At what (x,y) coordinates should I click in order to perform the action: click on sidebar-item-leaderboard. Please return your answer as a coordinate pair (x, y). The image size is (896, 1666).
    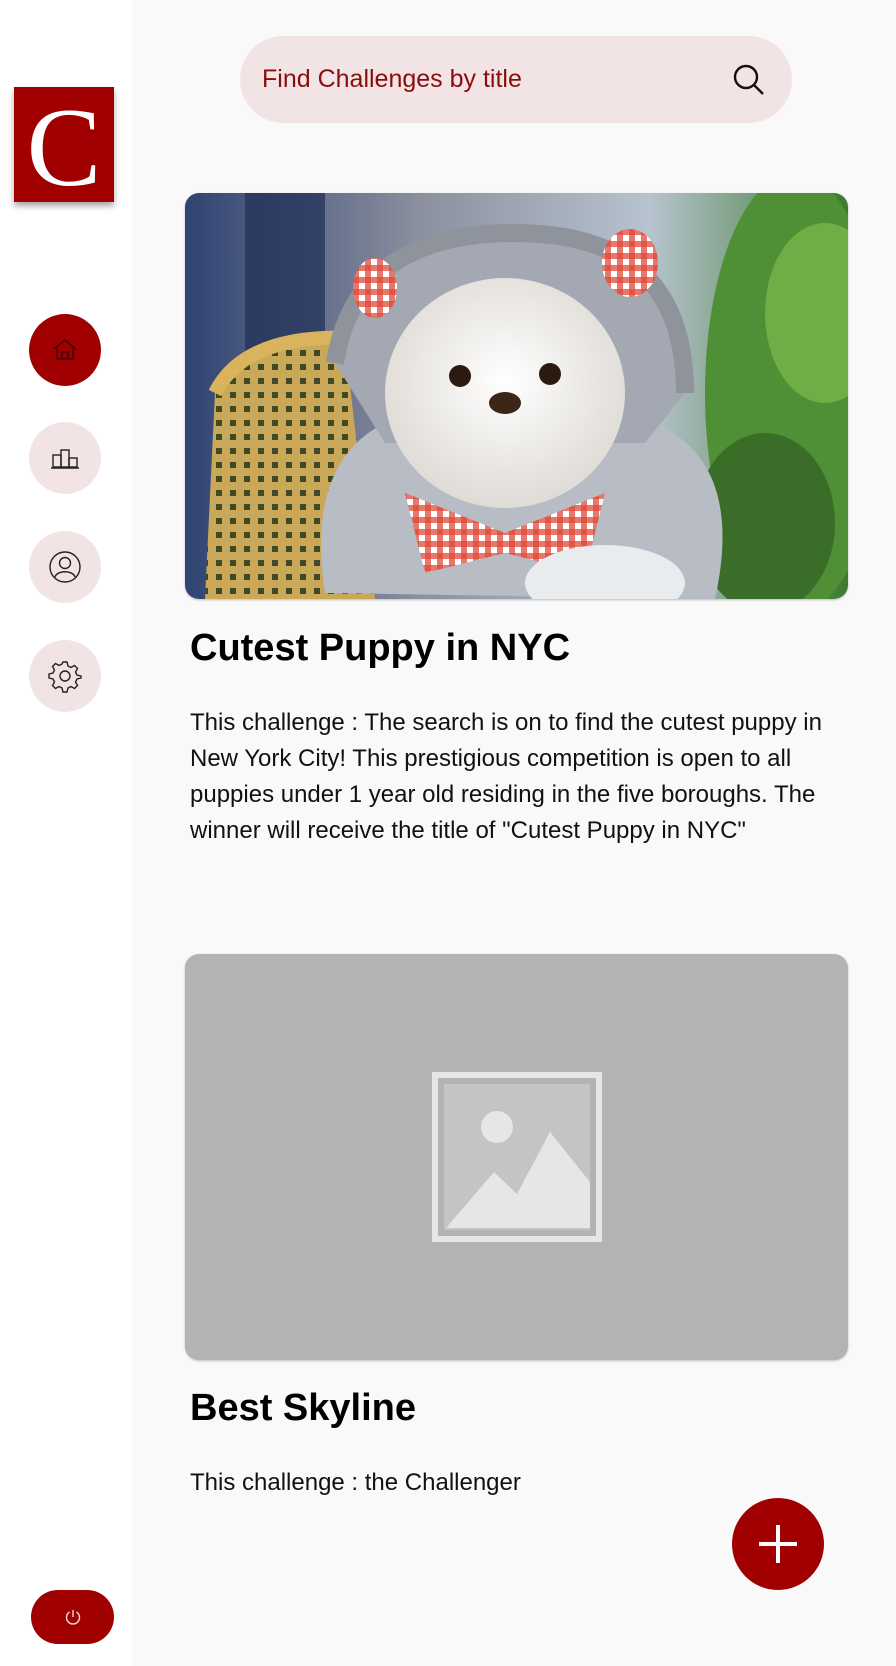
    Looking at the image, I should click on (65, 458).